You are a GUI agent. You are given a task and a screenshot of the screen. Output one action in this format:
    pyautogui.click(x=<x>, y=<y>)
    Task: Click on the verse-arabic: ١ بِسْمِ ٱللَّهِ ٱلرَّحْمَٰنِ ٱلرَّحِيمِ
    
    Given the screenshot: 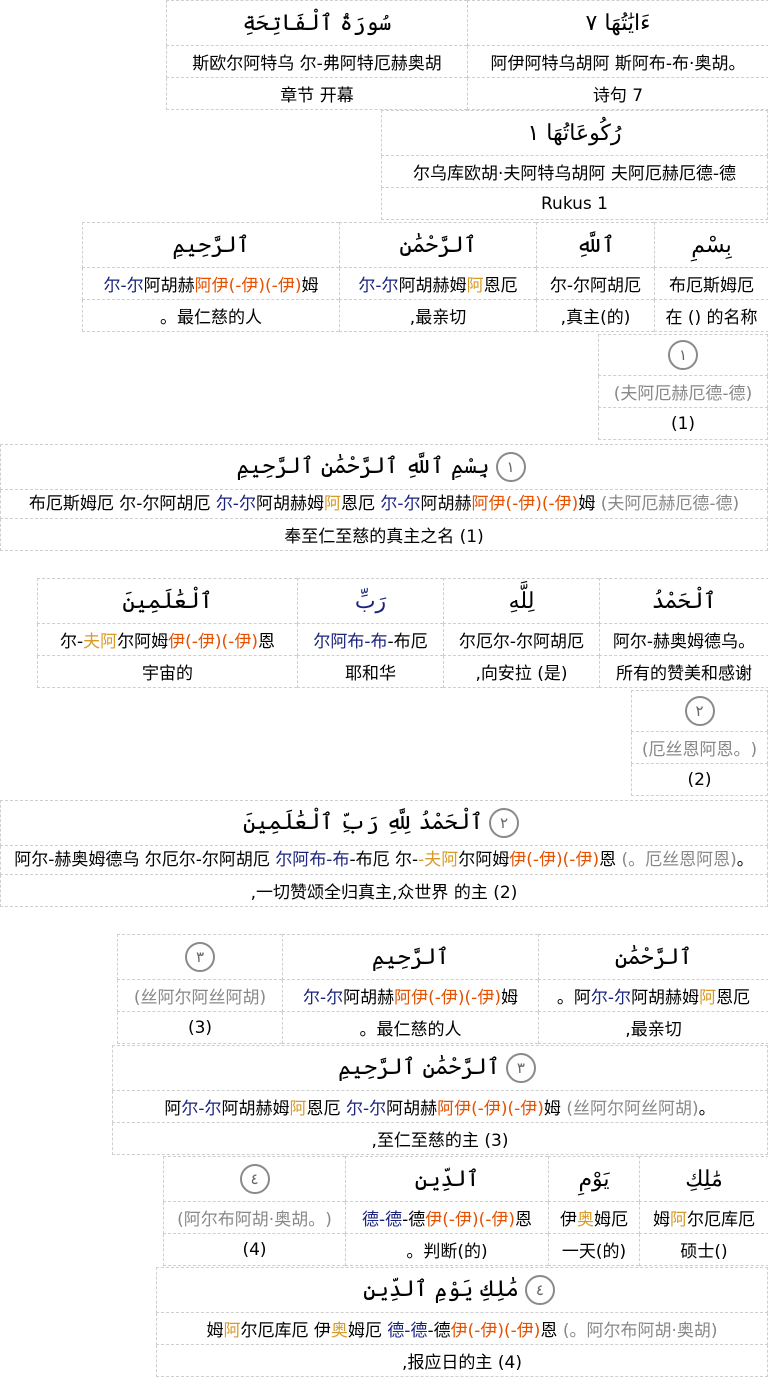 What is the action you would take?
    pyautogui.click(x=384, y=467)
    